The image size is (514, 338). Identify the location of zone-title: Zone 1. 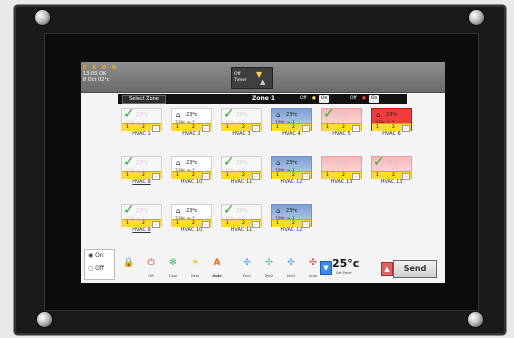
(264, 98).